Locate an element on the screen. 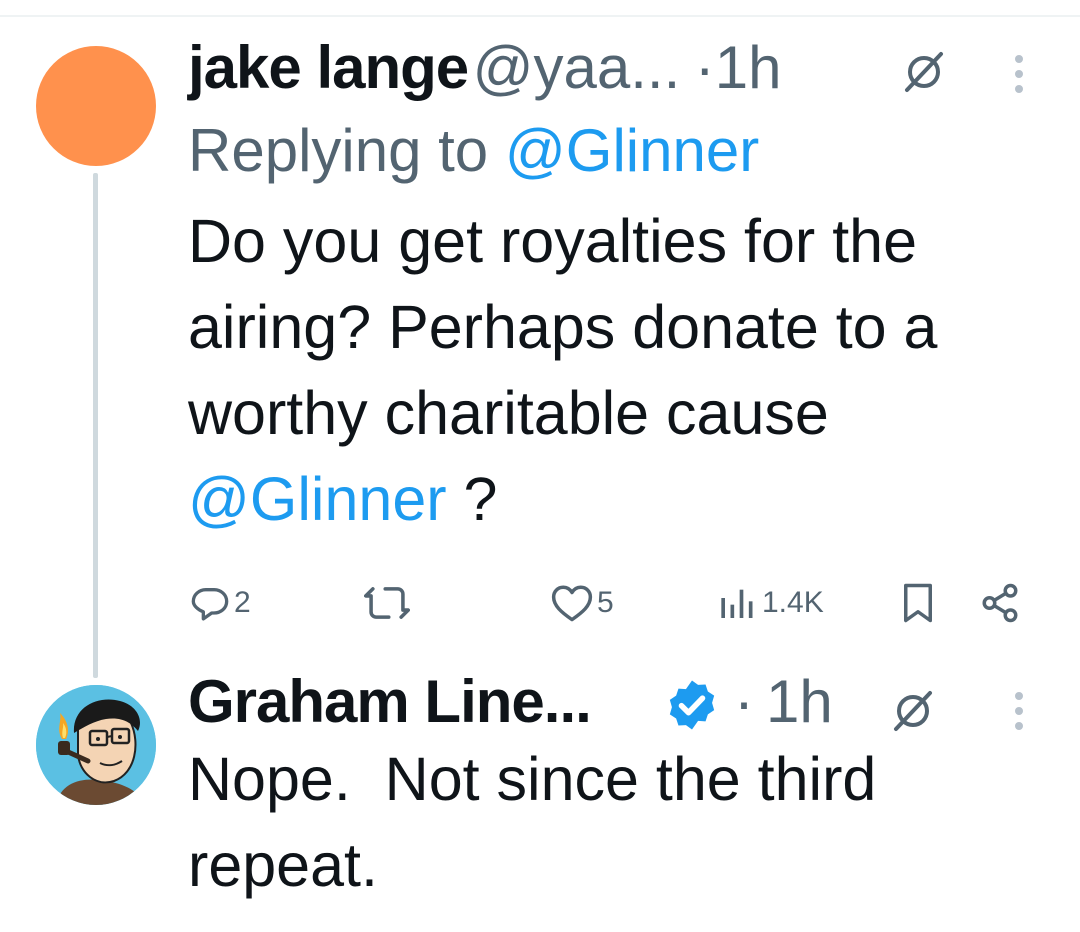 This screenshot has width=1080, height=932. tweet-text-line: Nope. Not since the third is located at coordinates (532, 779).